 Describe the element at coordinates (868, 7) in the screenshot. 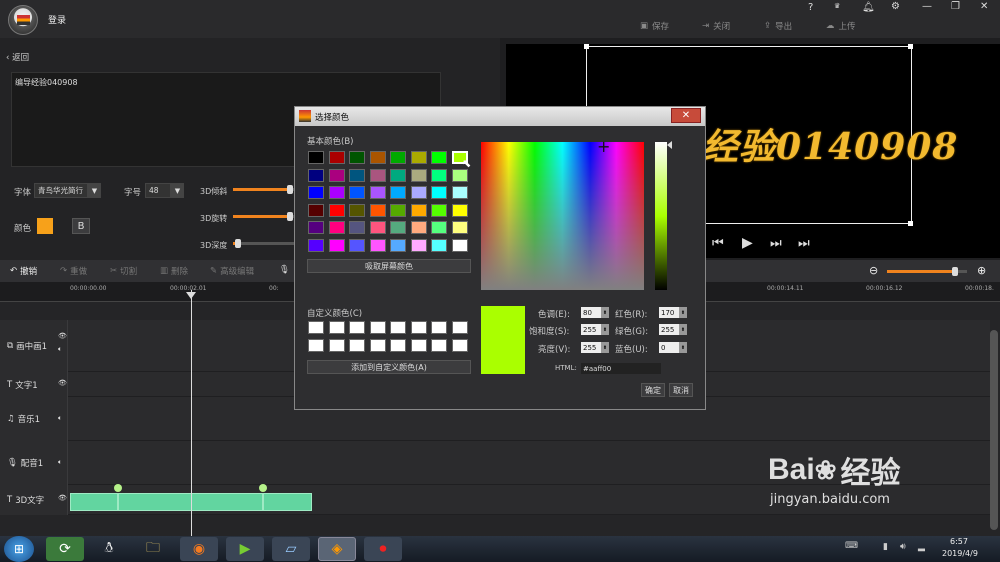

I see `bell-icon: 🔔︎` at that location.